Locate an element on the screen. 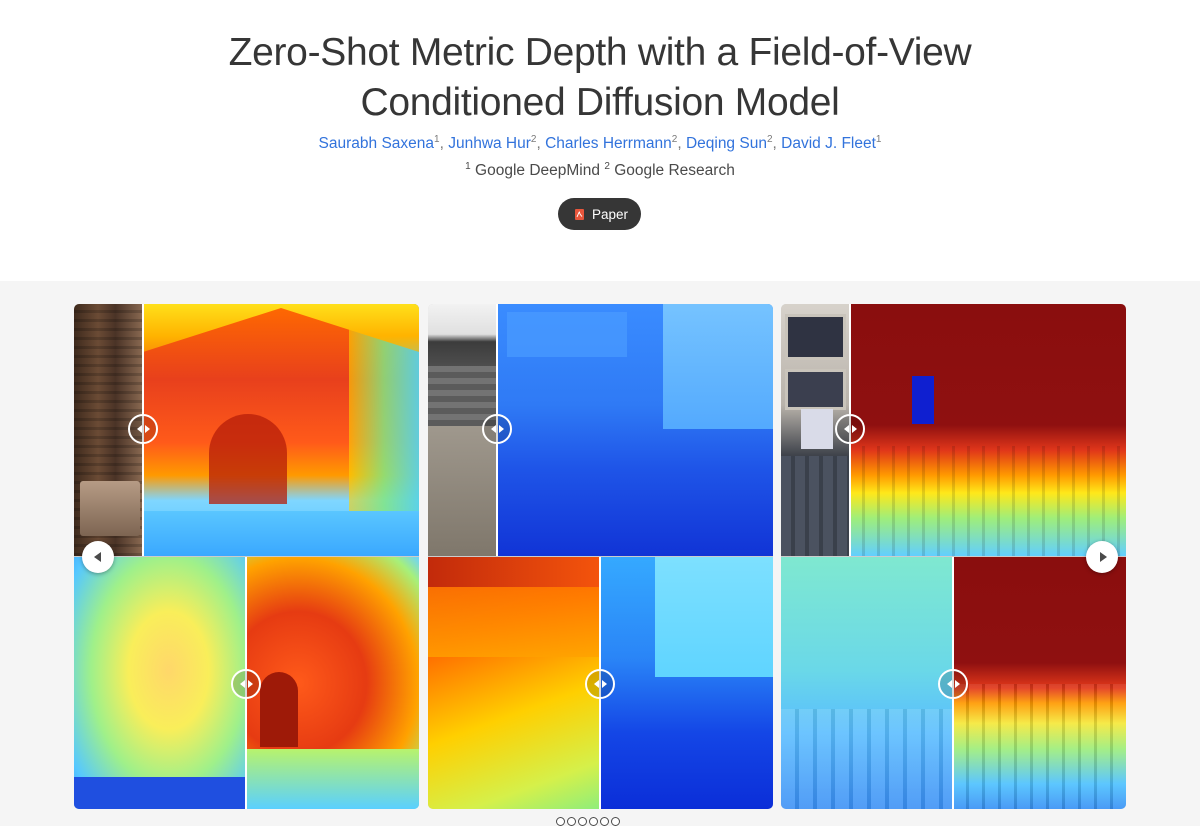 Image resolution: width=1200 pixels, height=826 pixels. paper-button-label: Paper is located at coordinates (610, 214).